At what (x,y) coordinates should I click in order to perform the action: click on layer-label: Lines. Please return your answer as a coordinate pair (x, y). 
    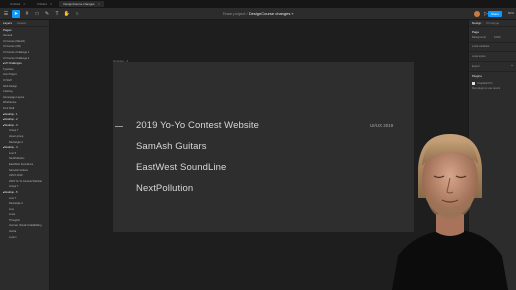
    Looking at the image, I should click on (12, 215).